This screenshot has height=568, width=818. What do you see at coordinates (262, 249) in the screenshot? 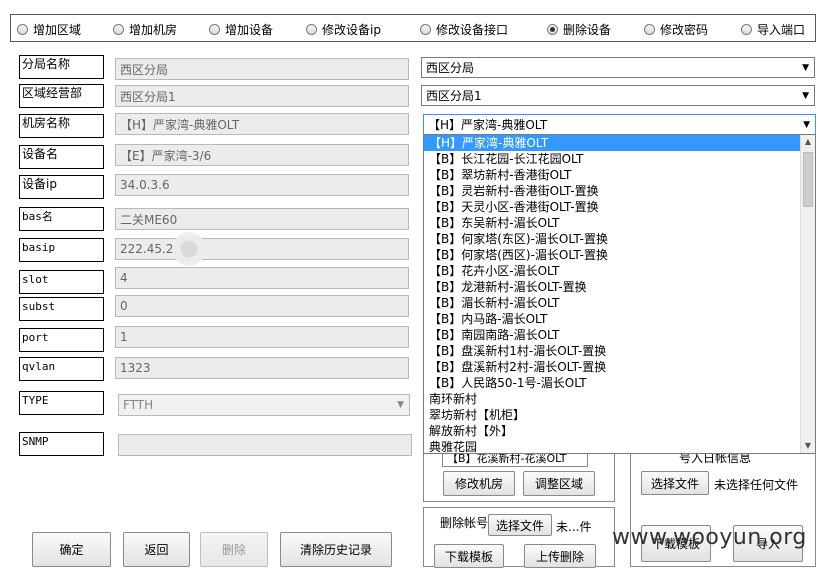
I see `basip-field: 222.45.2.` at bounding box center [262, 249].